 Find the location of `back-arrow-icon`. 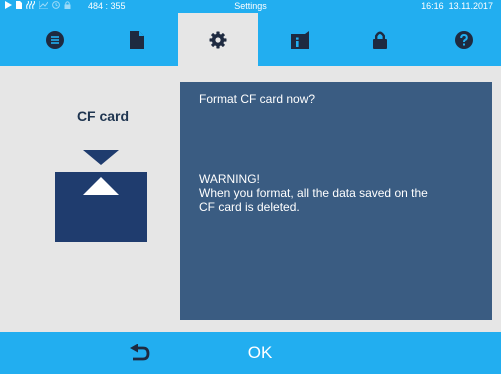

back-arrow-icon is located at coordinates (140, 352).